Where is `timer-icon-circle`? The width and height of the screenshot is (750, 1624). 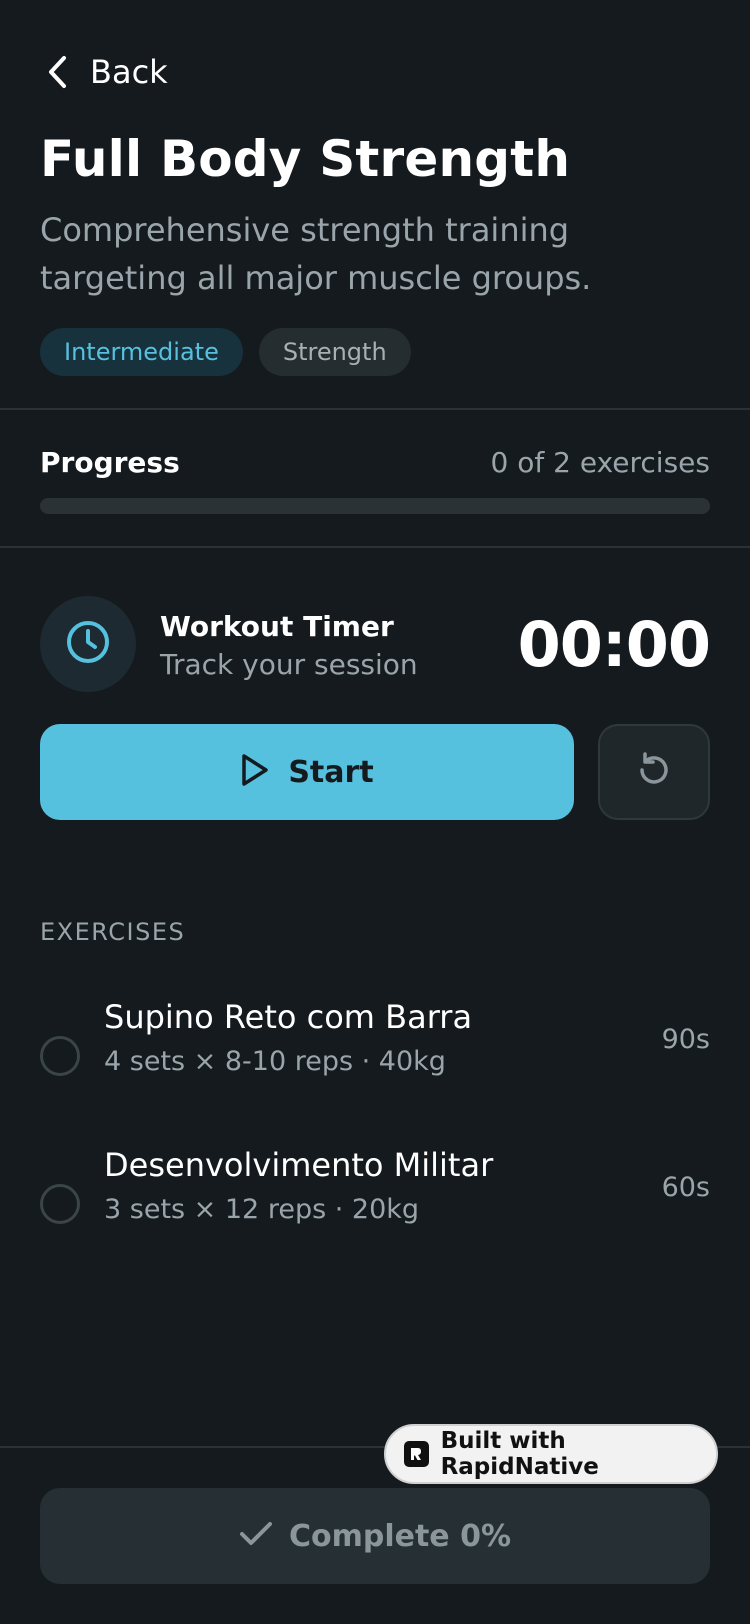 timer-icon-circle is located at coordinates (88, 644).